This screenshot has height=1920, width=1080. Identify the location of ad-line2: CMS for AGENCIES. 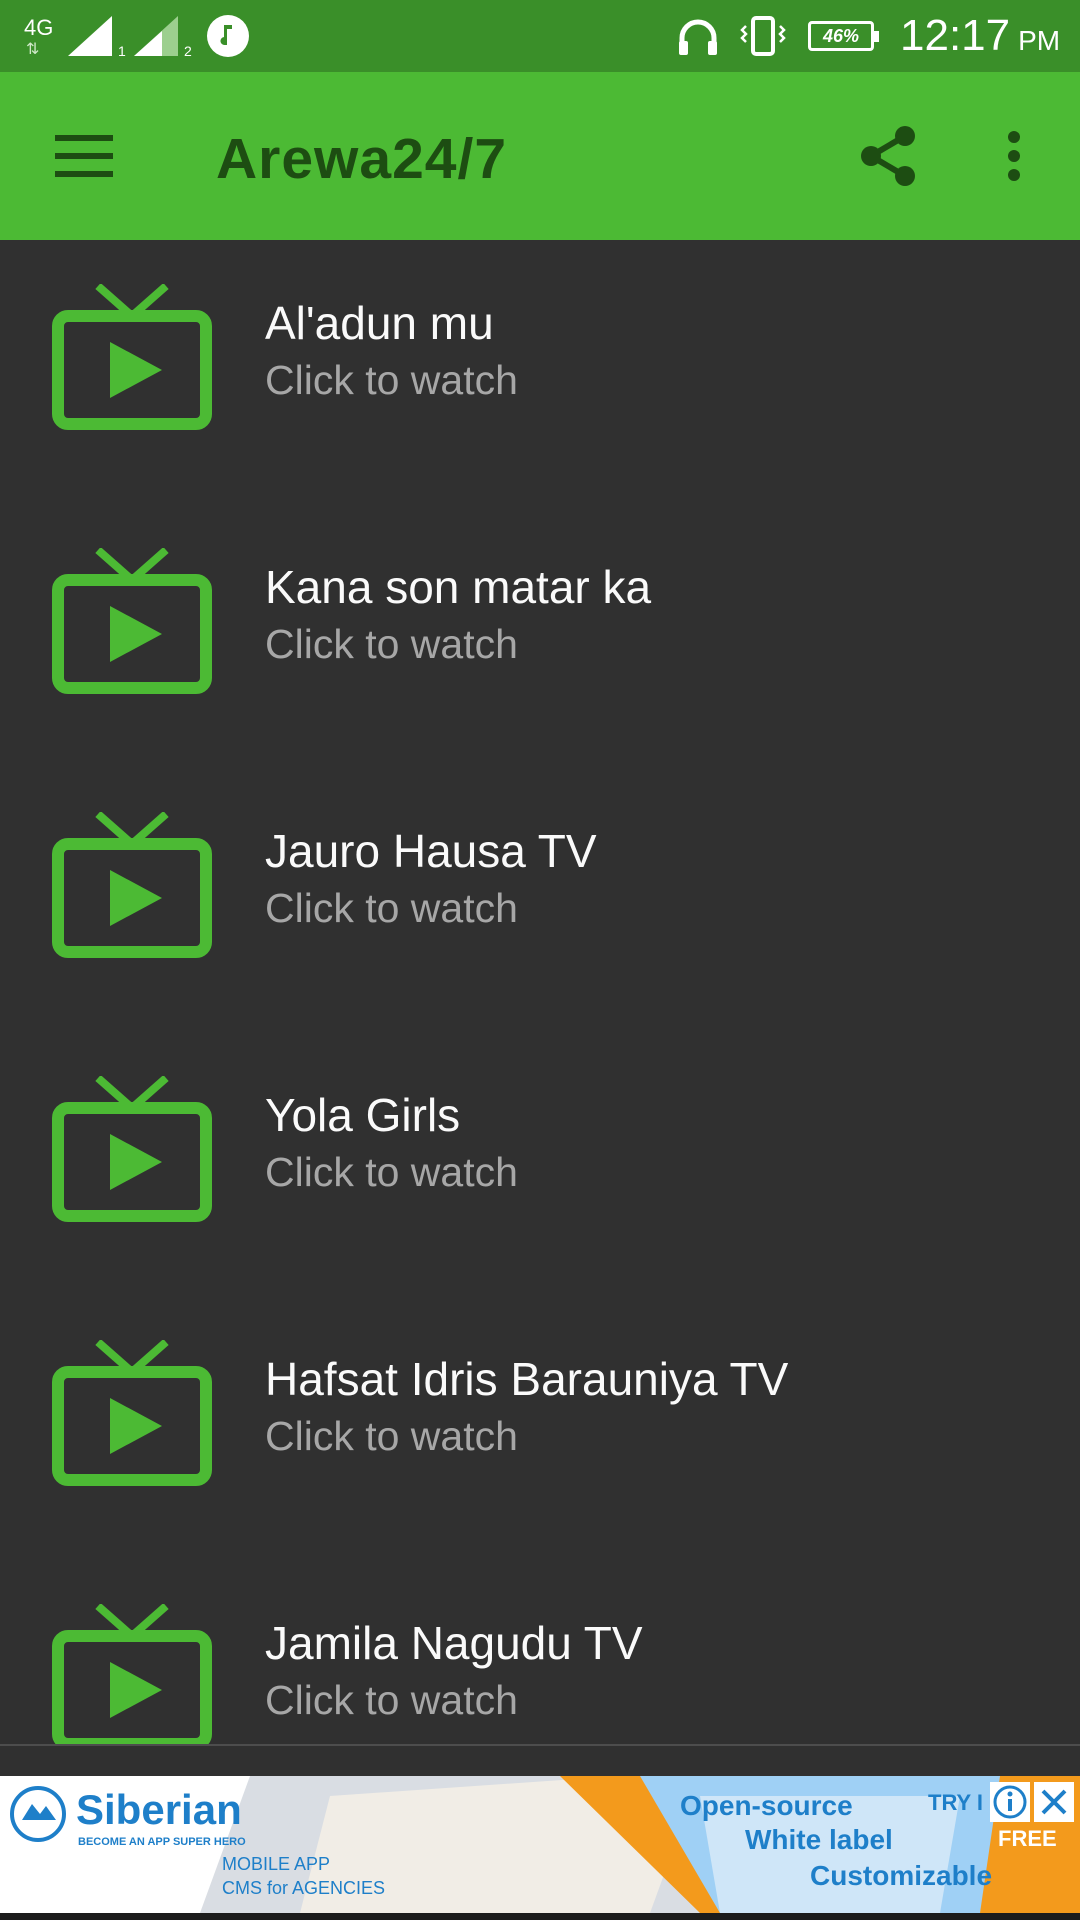
(304, 1888).